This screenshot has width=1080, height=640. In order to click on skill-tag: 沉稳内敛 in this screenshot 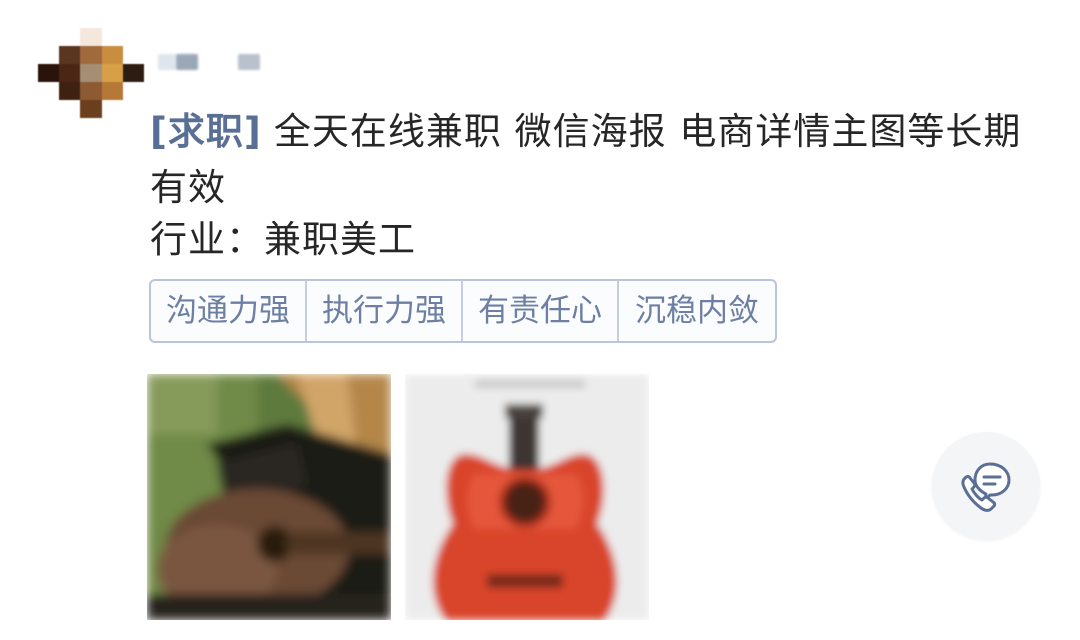, I will do `click(697, 311)`.